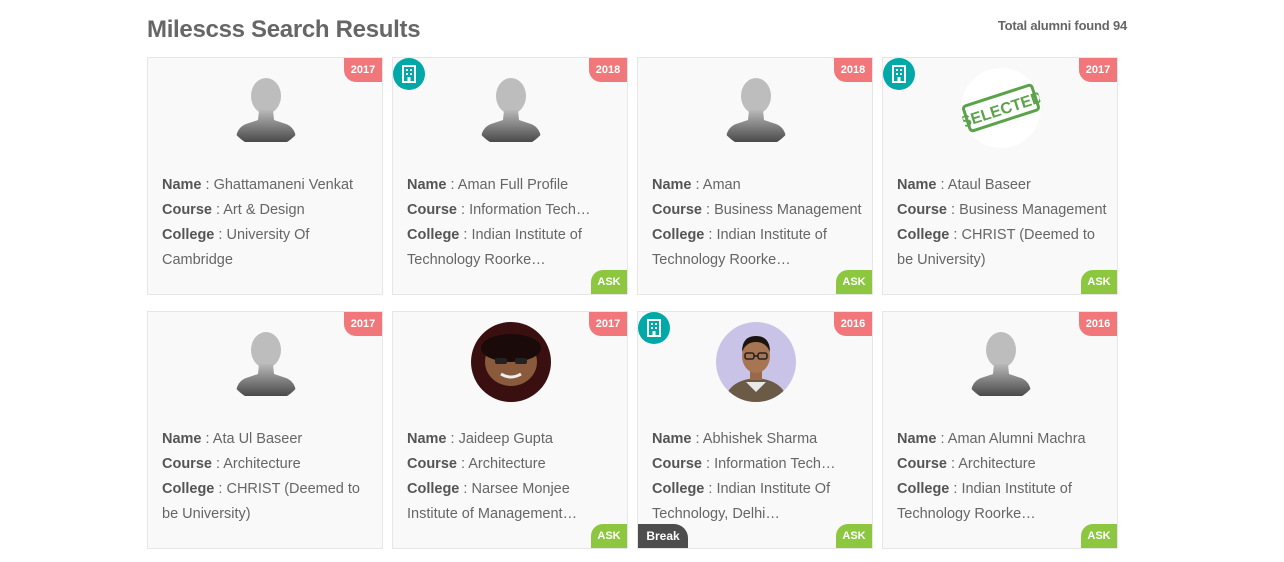  What do you see at coordinates (1062, 25) in the screenshot?
I see `total-alumni-count: Total alumni found 94` at bounding box center [1062, 25].